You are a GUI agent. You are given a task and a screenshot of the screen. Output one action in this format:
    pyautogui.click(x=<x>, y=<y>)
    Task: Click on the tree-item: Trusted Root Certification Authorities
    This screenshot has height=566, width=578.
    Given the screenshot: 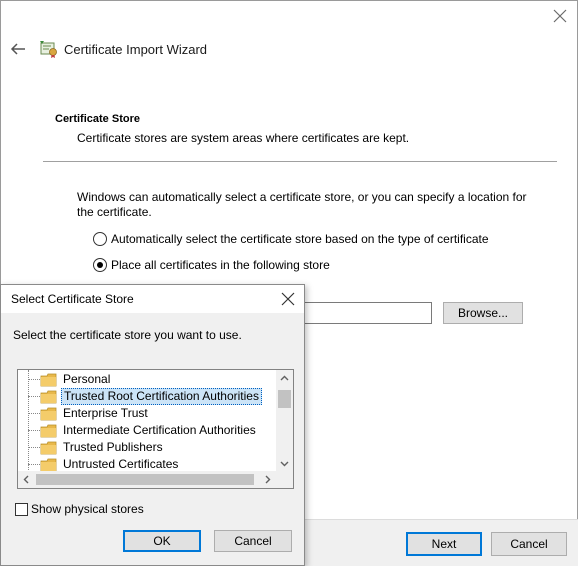 What is the action you would take?
    pyautogui.click(x=147, y=396)
    